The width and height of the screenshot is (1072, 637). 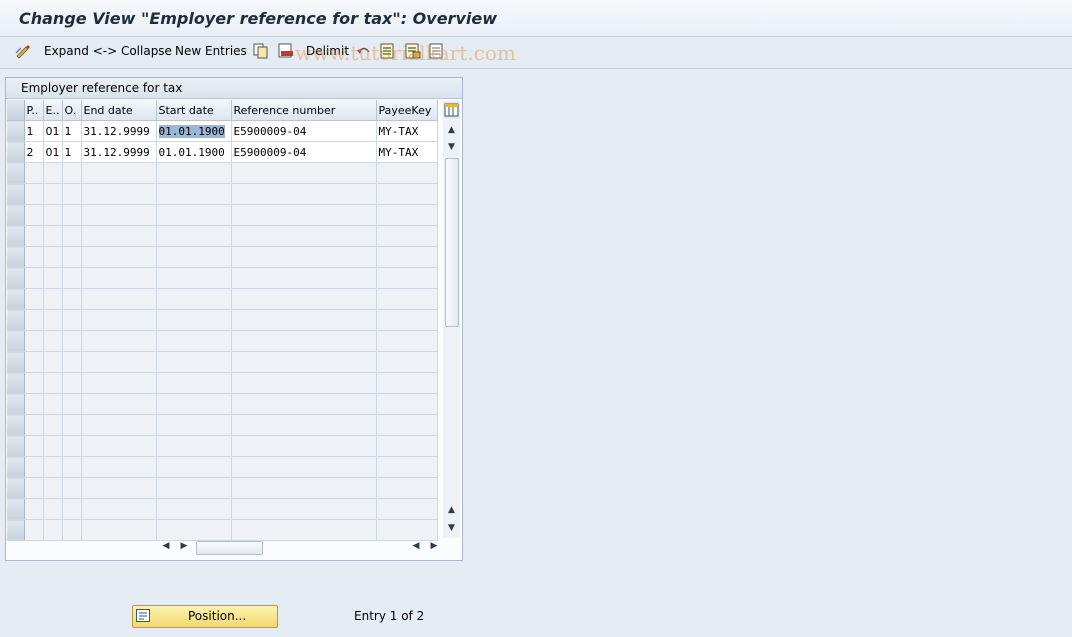 What do you see at coordinates (184, 546) in the screenshot?
I see `scroll-right-icon: ▶` at bounding box center [184, 546].